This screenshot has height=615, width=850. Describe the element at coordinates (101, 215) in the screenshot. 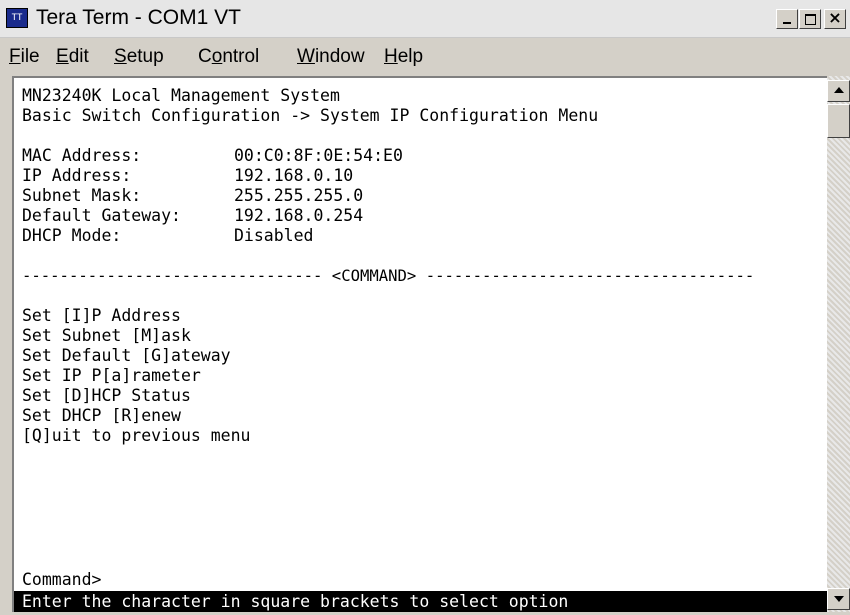

I see `default-gateway-label: Default Gateway:` at that location.